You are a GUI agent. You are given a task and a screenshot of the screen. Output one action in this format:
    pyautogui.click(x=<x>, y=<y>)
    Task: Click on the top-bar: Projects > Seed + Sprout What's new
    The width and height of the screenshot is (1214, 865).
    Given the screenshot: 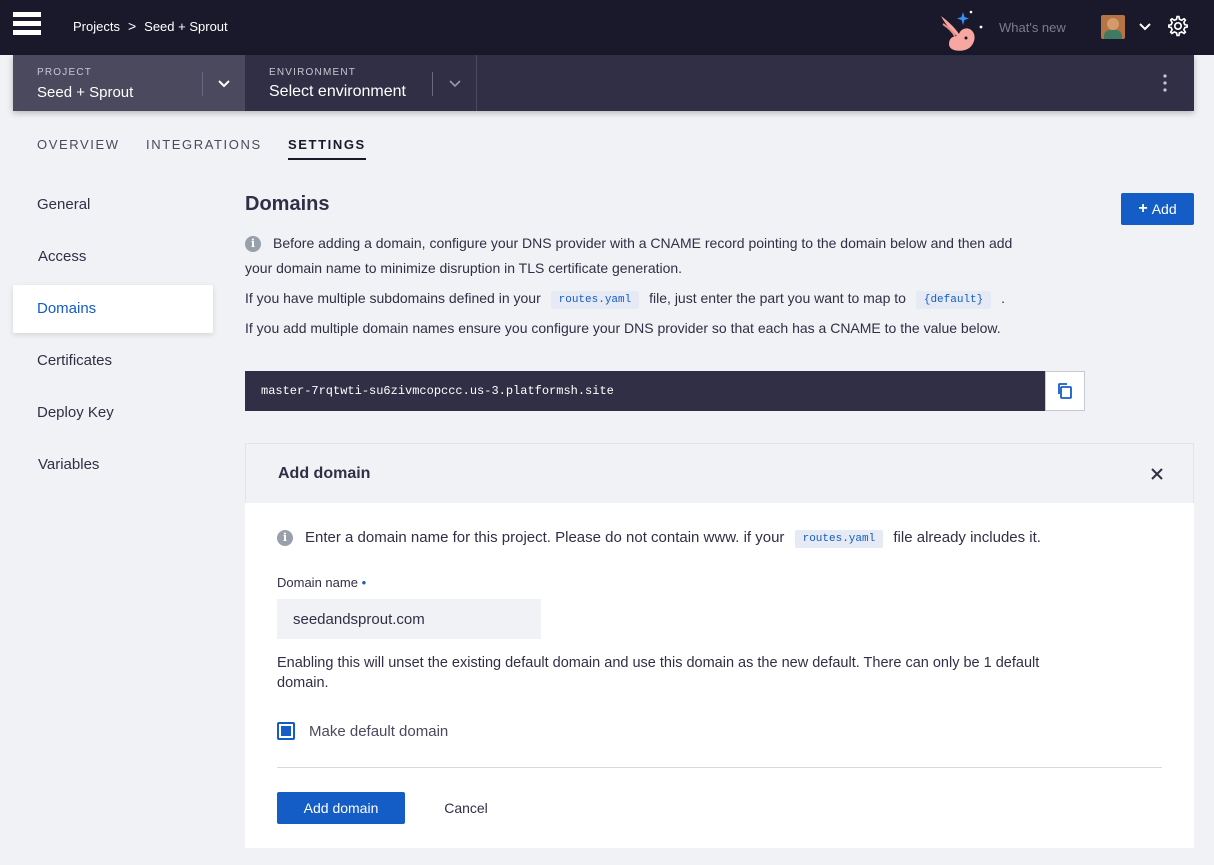 What is the action you would take?
    pyautogui.click(x=607, y=27)
    